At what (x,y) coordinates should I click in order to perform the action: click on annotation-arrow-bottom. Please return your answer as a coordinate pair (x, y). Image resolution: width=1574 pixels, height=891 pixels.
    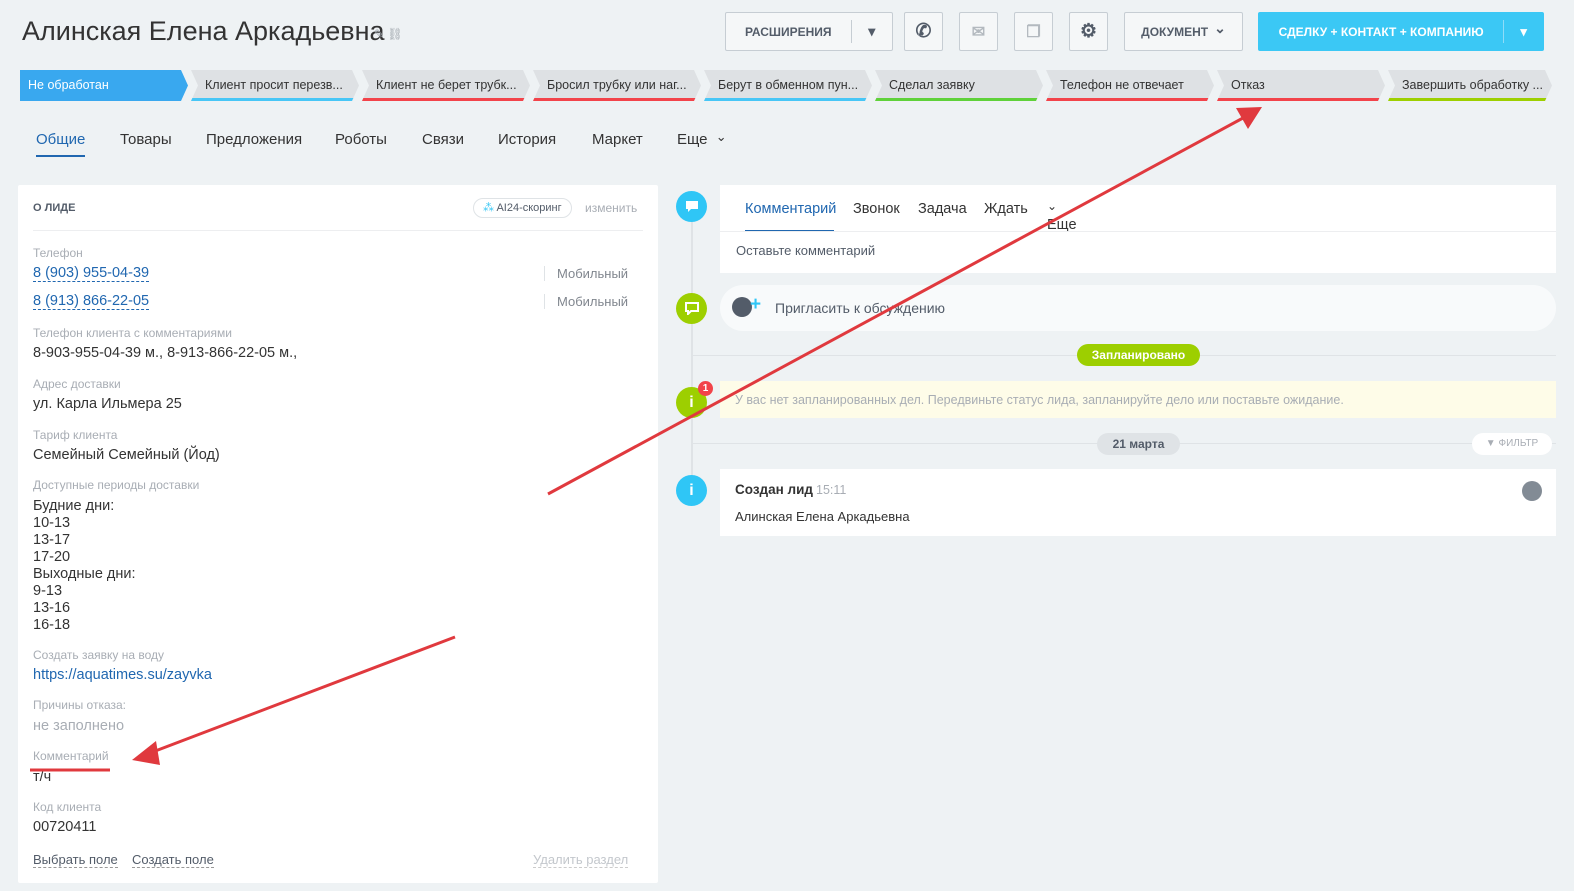
    Looking at the image, I should click on (302, 695).